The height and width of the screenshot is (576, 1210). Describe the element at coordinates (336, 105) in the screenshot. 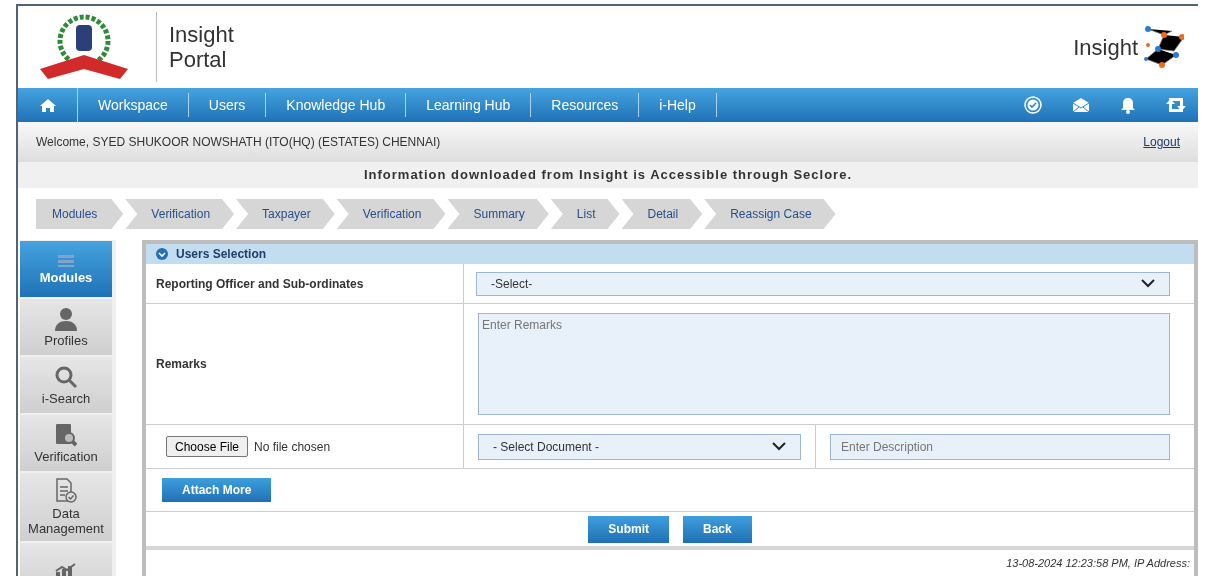

I see `nav-link: Knowledge Hub` at that location.